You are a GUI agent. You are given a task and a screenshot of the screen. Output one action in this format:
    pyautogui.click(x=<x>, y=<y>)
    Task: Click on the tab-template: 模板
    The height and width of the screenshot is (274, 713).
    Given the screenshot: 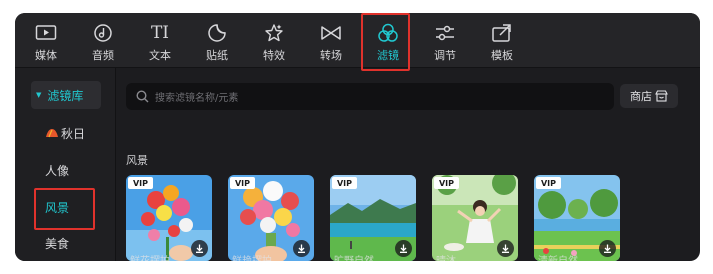 What is the action you would take?
    pyautogui.click(x=502, y=40)
    